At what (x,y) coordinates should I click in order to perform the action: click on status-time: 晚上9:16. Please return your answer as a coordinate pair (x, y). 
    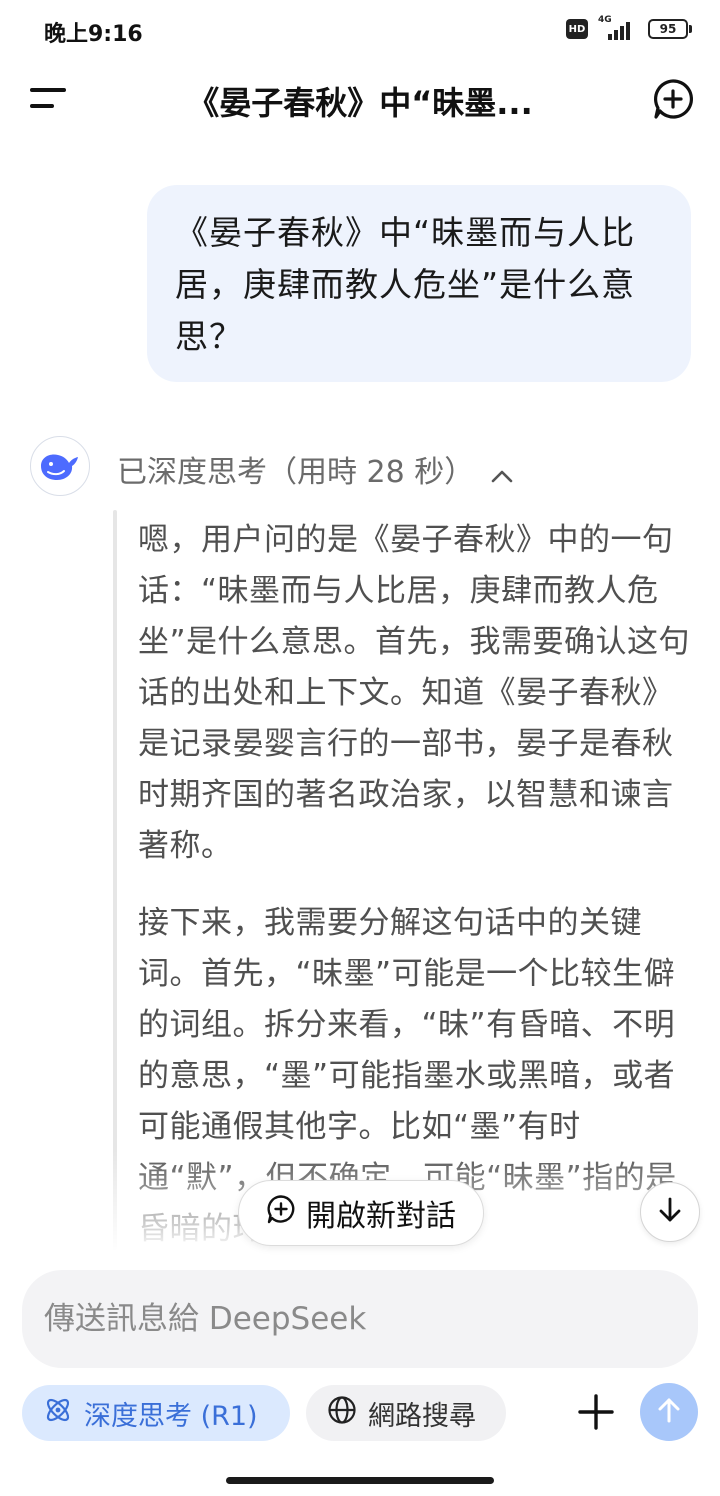
    Looking at the image, I should click on (93, 34).